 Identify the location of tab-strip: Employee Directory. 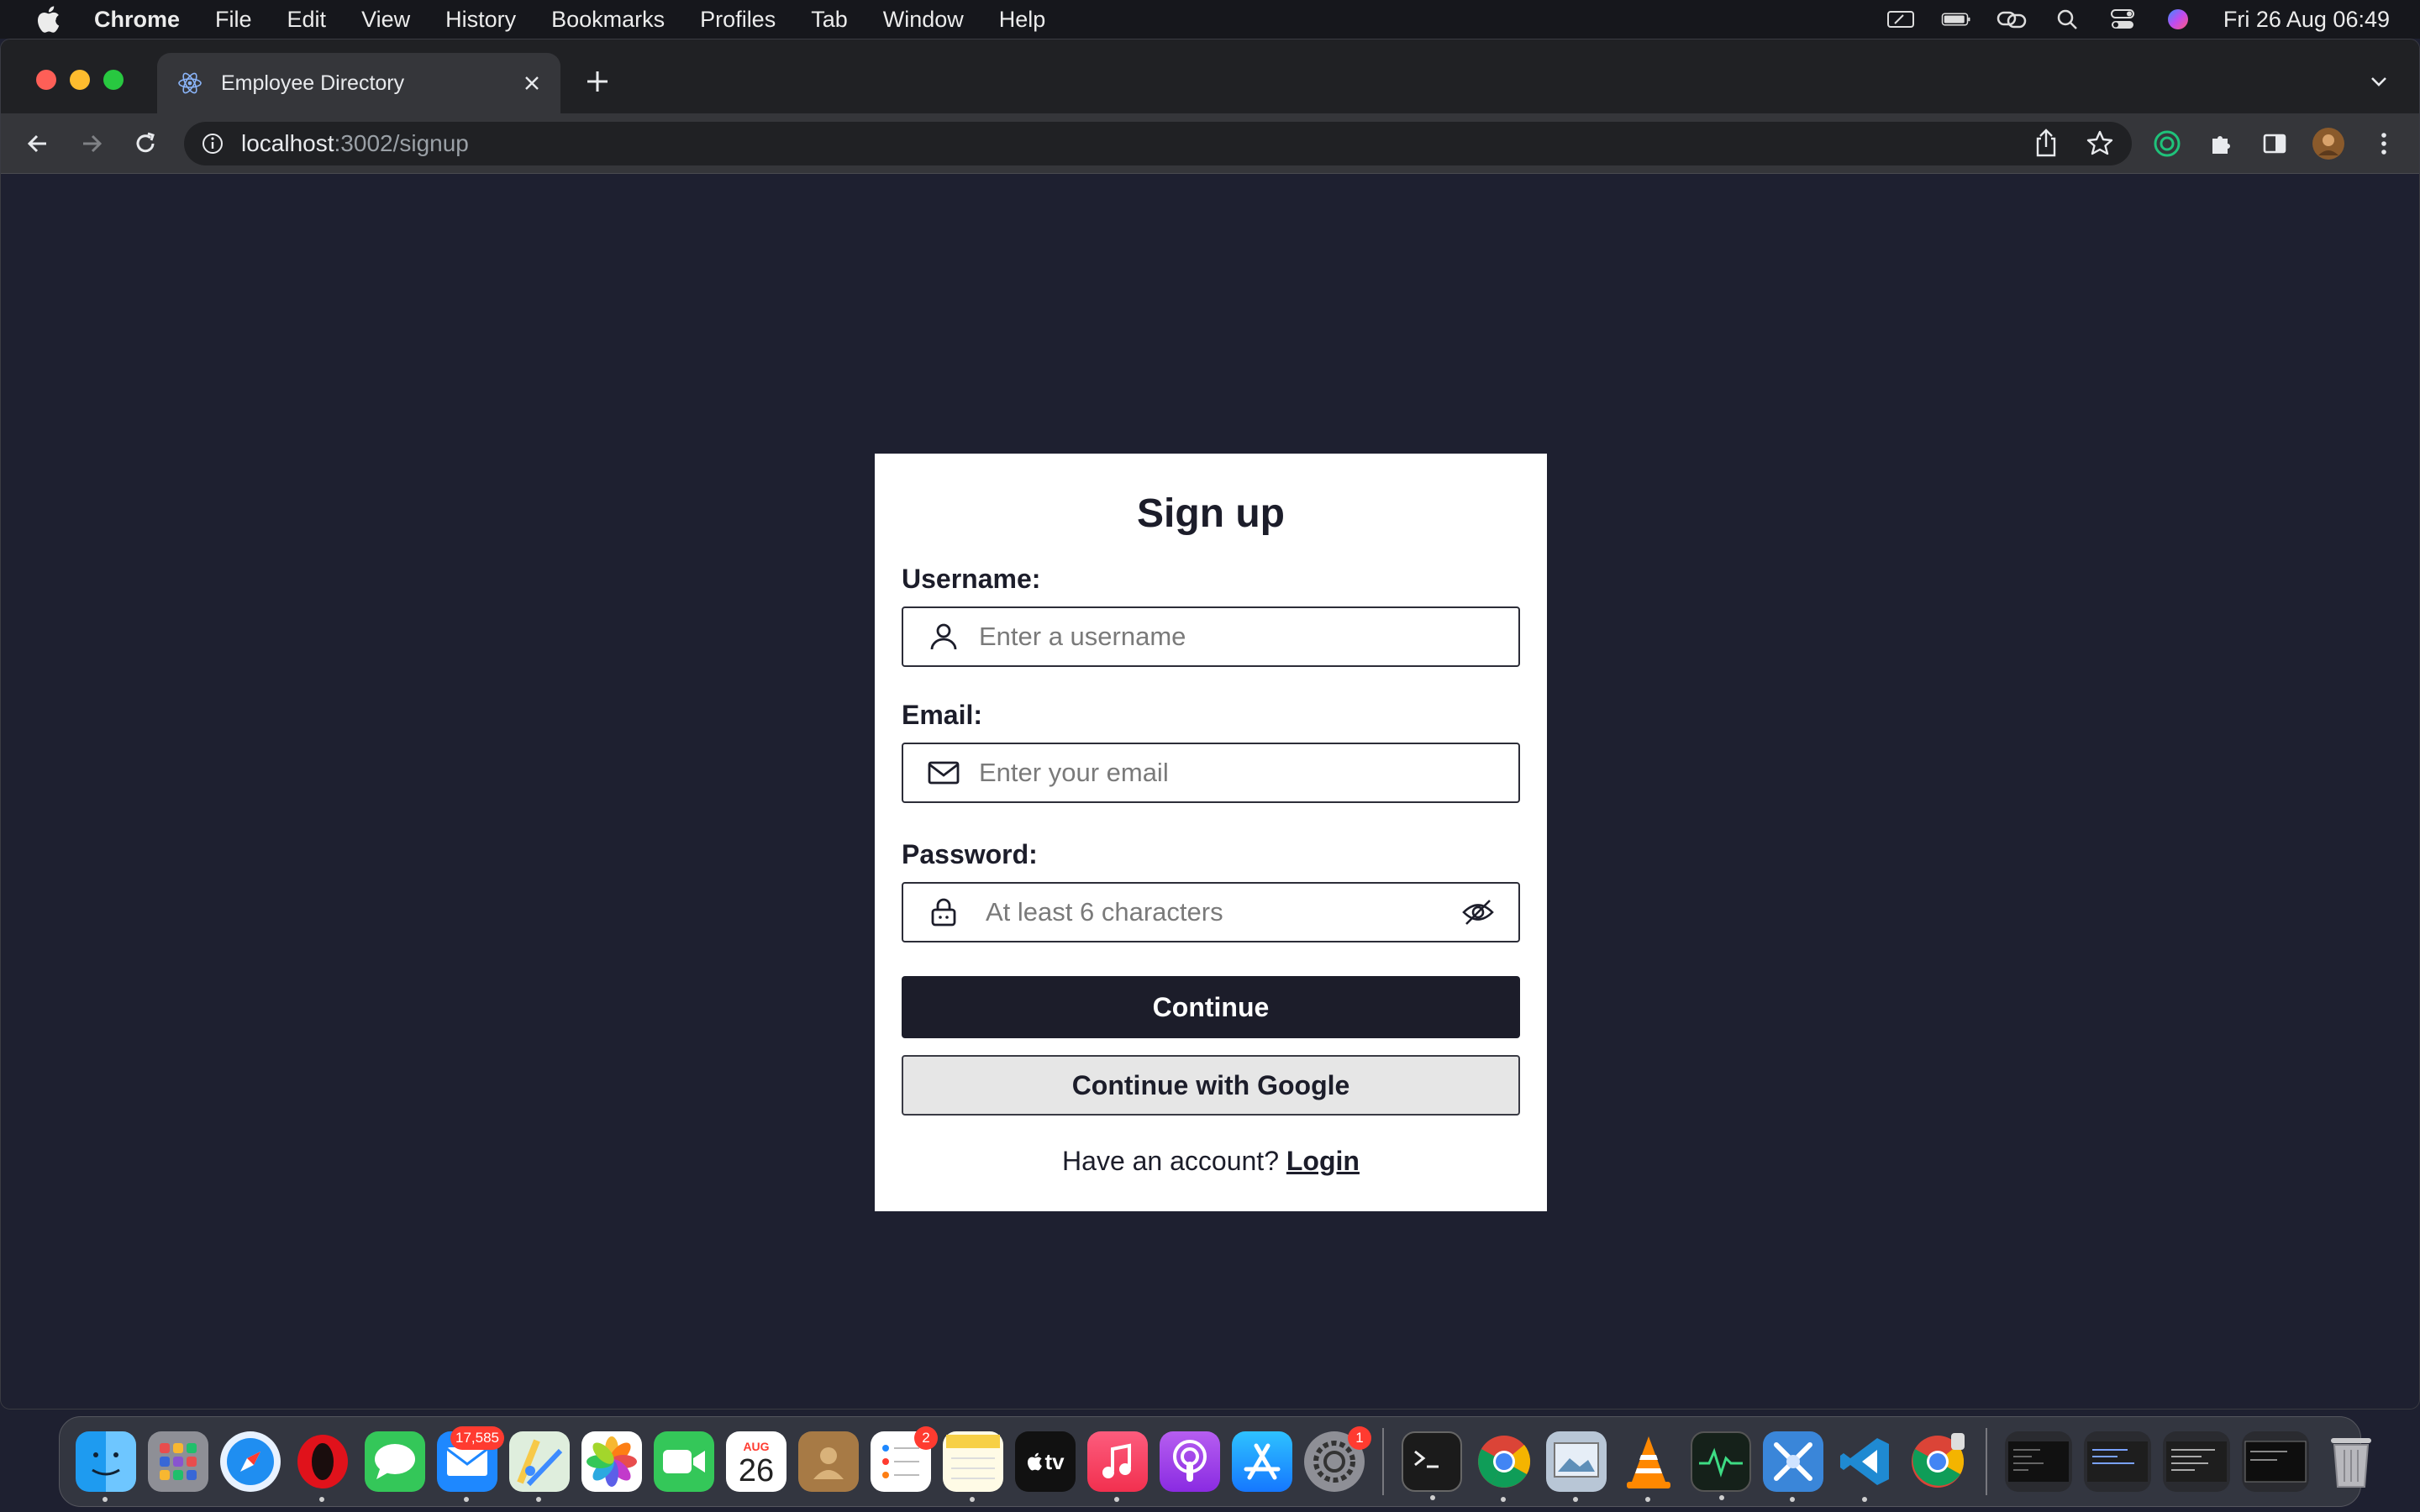
(1210, 76).